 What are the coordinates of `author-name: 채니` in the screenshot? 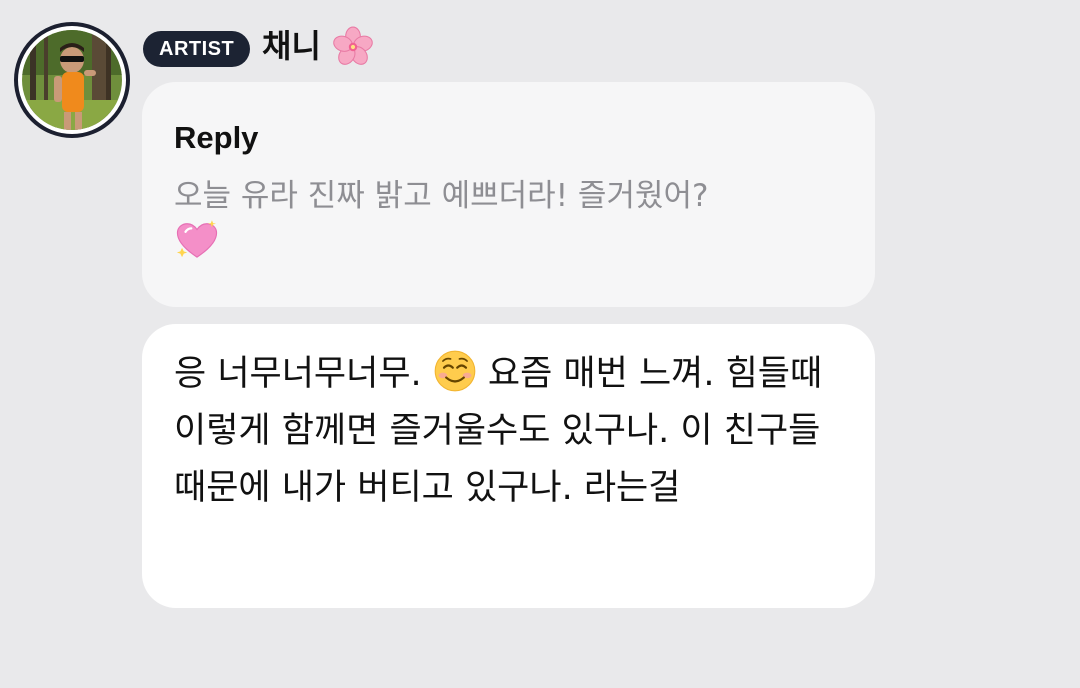 It's located at (291, 46).